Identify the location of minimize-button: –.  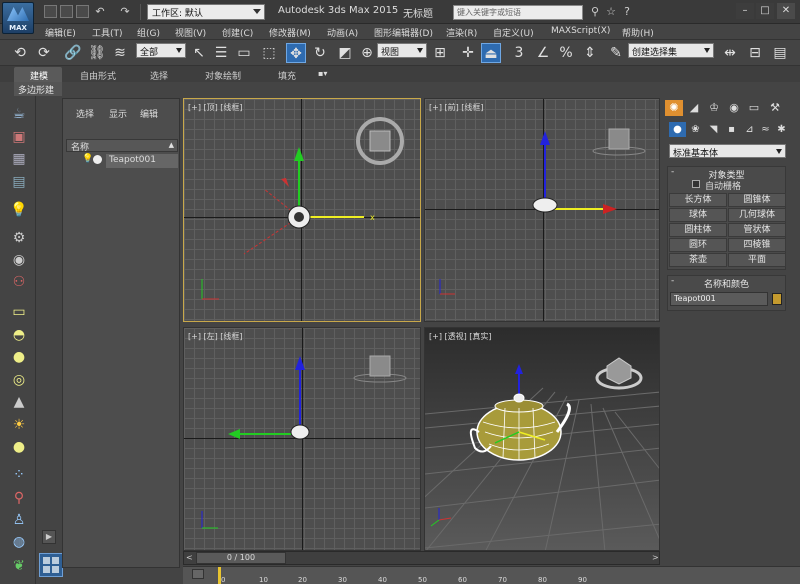
(745, 11).